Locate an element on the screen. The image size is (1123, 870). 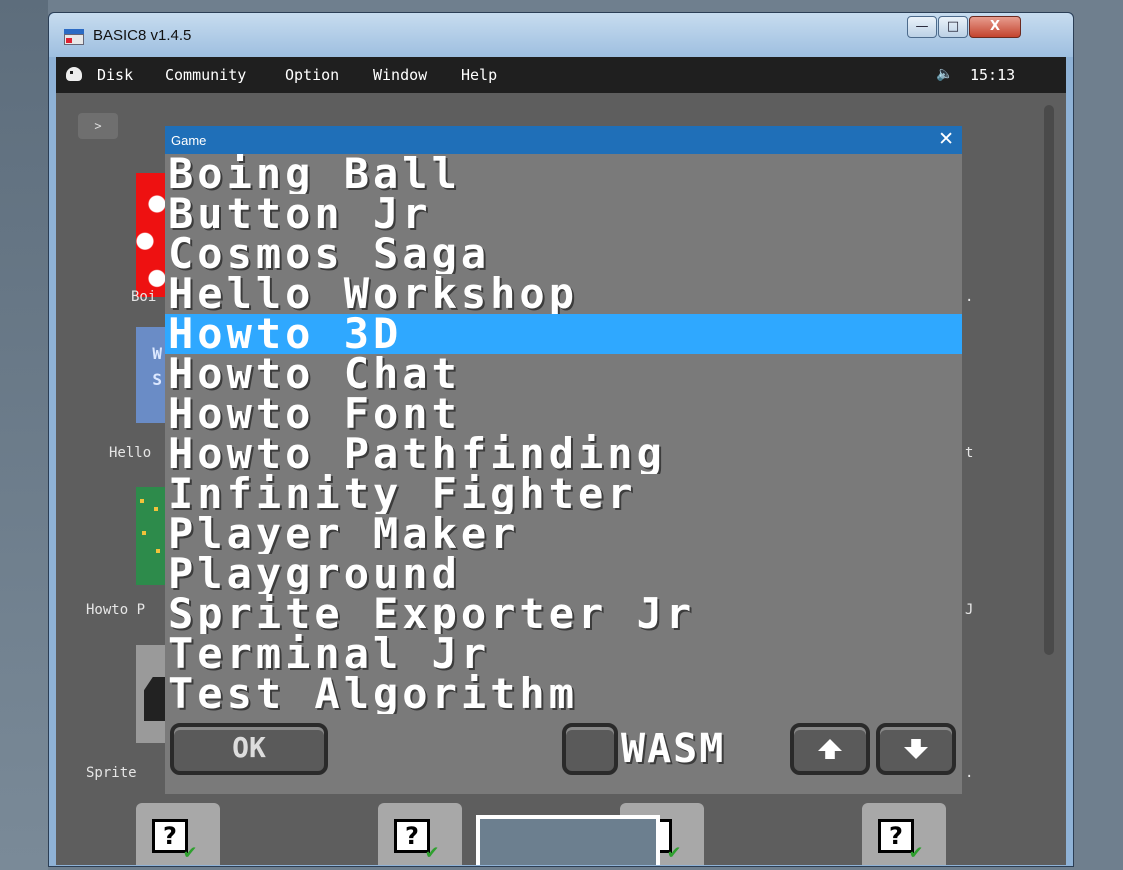
dialog-title: Game is located at coordinates (189, 140).